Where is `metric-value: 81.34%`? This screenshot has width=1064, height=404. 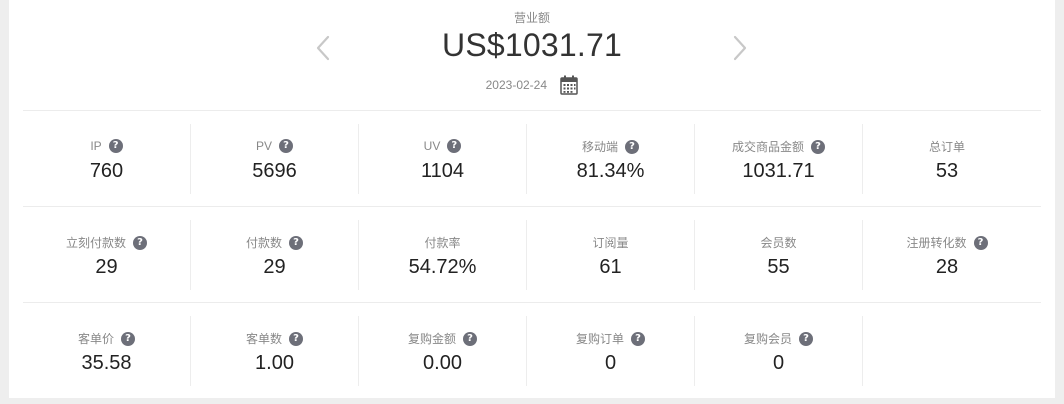
metric-value: 81.34% is located at coordinates (610, 171).